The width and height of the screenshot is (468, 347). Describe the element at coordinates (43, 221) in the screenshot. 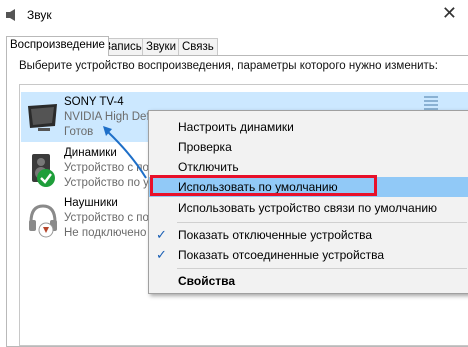

I see `headphones-icon` at that location.